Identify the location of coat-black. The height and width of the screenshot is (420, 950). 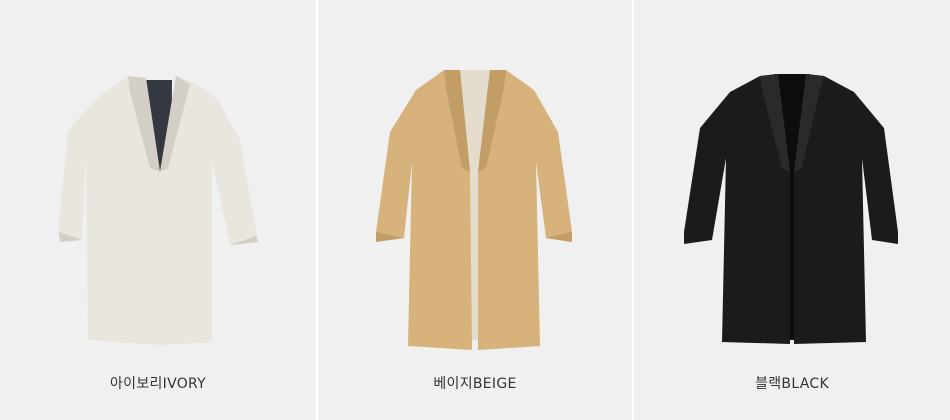
(791, 209).